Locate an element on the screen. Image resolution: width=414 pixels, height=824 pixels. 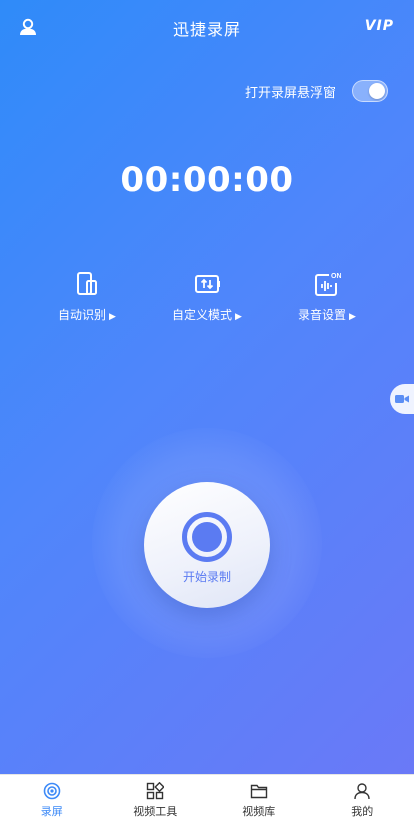
tab-video-tools-label: 视频工具 is located at coordinates (155, 811).